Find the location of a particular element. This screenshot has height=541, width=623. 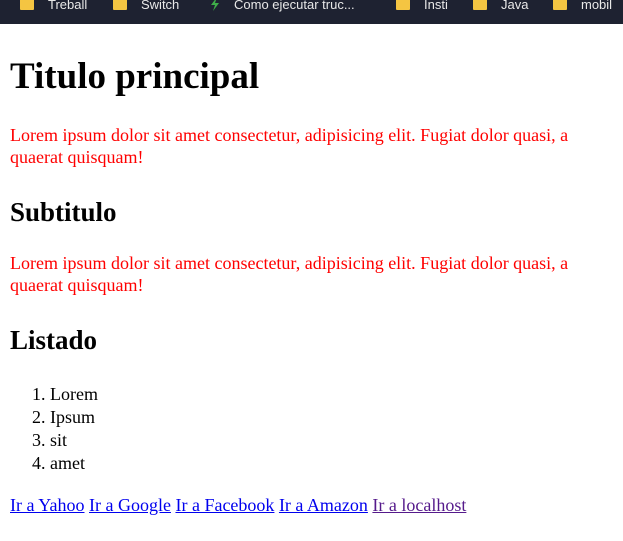

bookmark-label: Insti is located at coordinates (436, 6).